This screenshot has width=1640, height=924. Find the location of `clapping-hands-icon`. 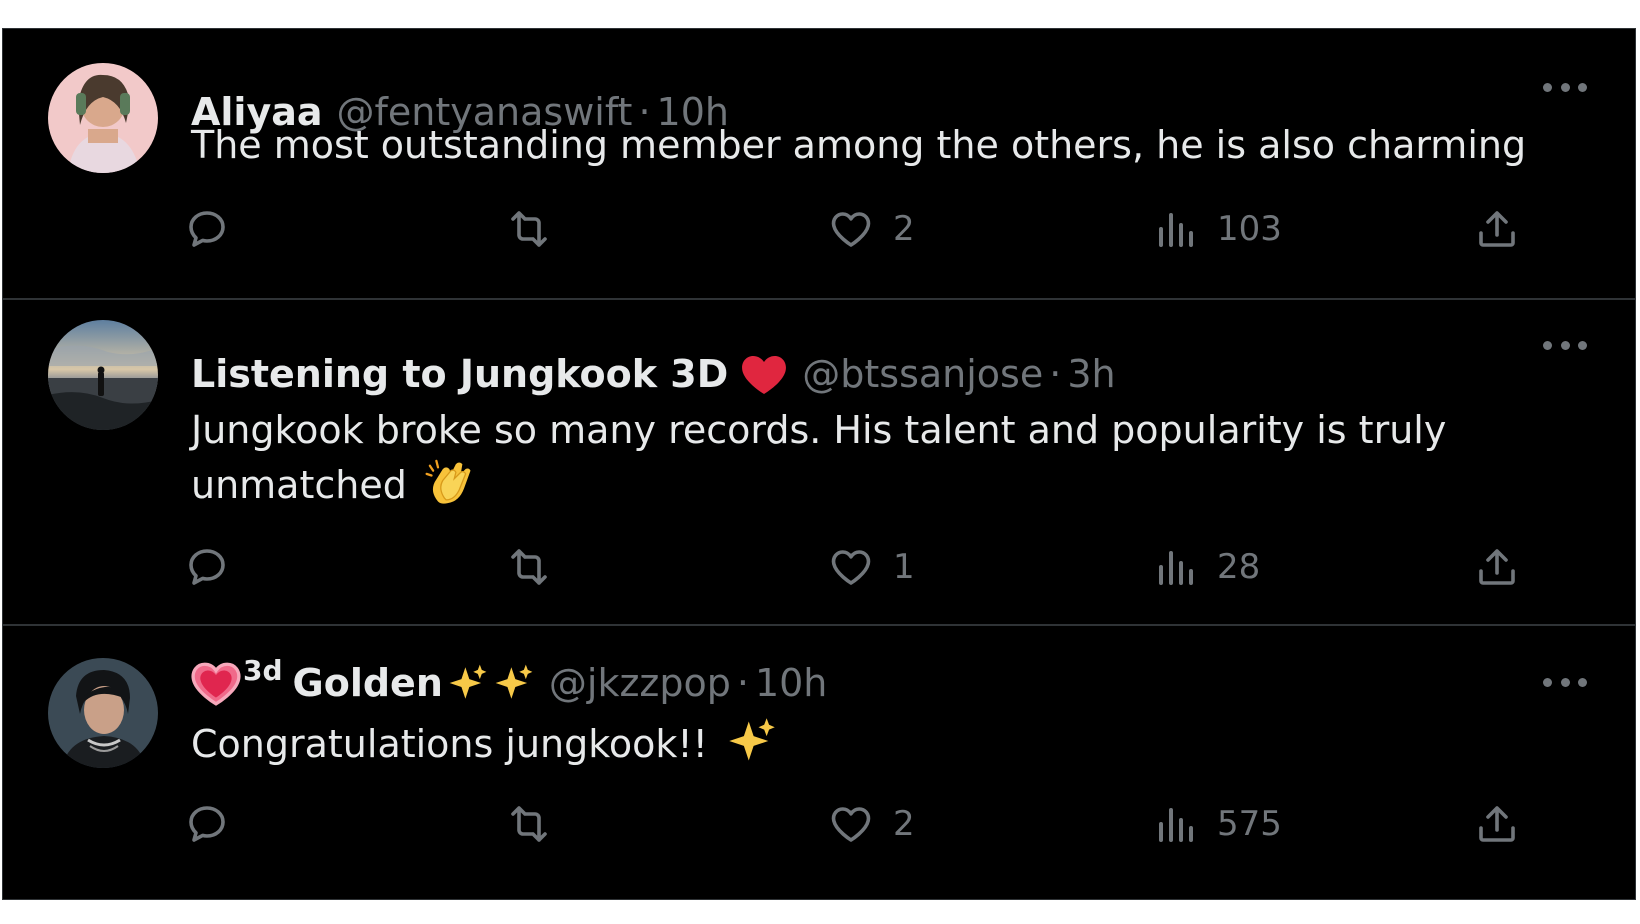

clapping-hands-icon is located at coordinates (448, 481).